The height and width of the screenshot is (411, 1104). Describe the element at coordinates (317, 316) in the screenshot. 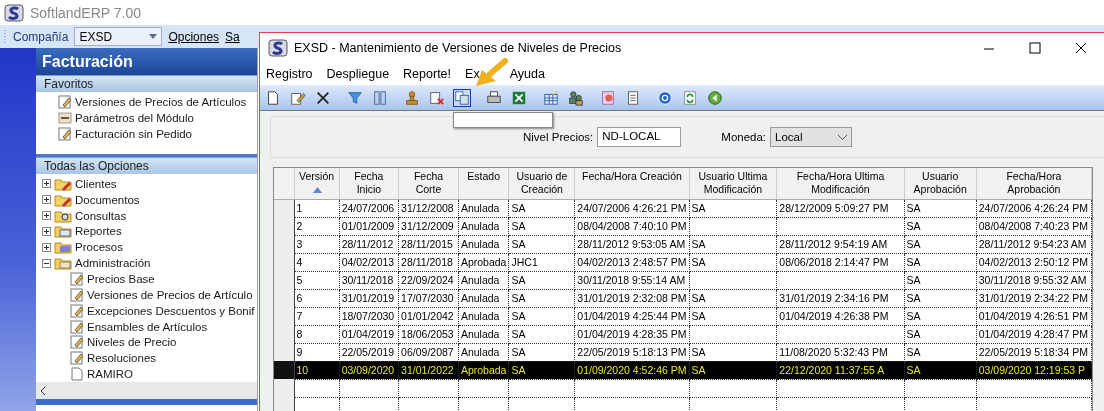

I see `table-cell: 7` at that location.